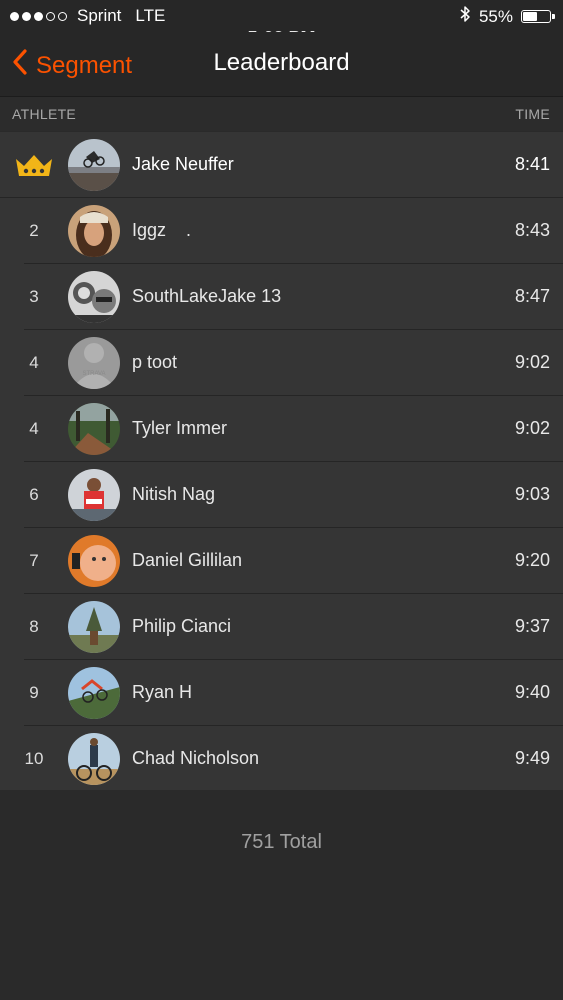 The height and width of the screenshot is (1000, 563). Describe the element at coordinates (34, 165) in the screenshot. I see `crown-icon` at that location.